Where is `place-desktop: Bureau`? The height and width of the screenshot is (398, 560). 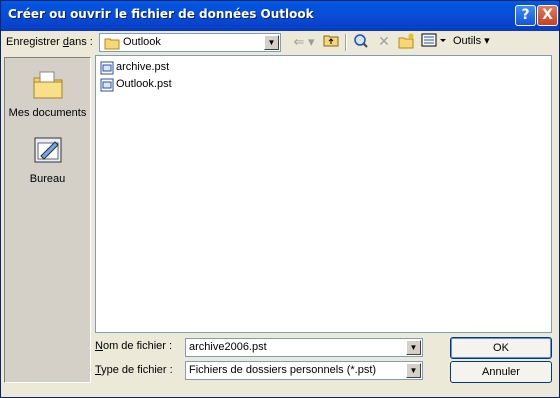 place-desktop: Bureau is located at coordinates (47, 159).